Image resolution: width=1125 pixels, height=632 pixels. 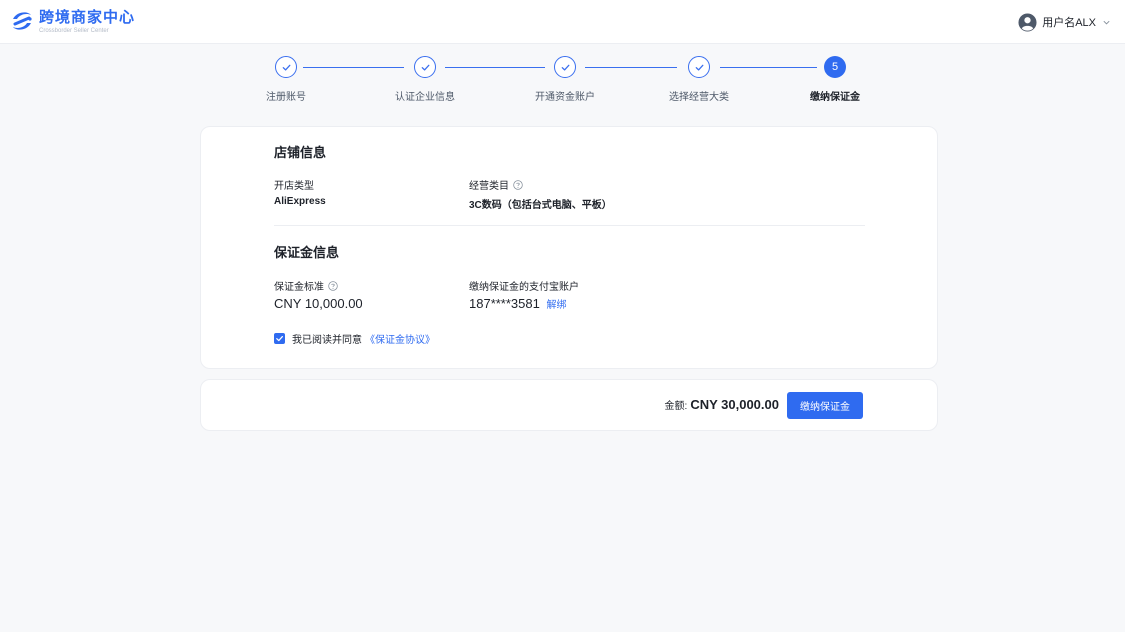 I want to click on deposit-standard-value: CNY 10,000.00, so click(x=318, y=303).